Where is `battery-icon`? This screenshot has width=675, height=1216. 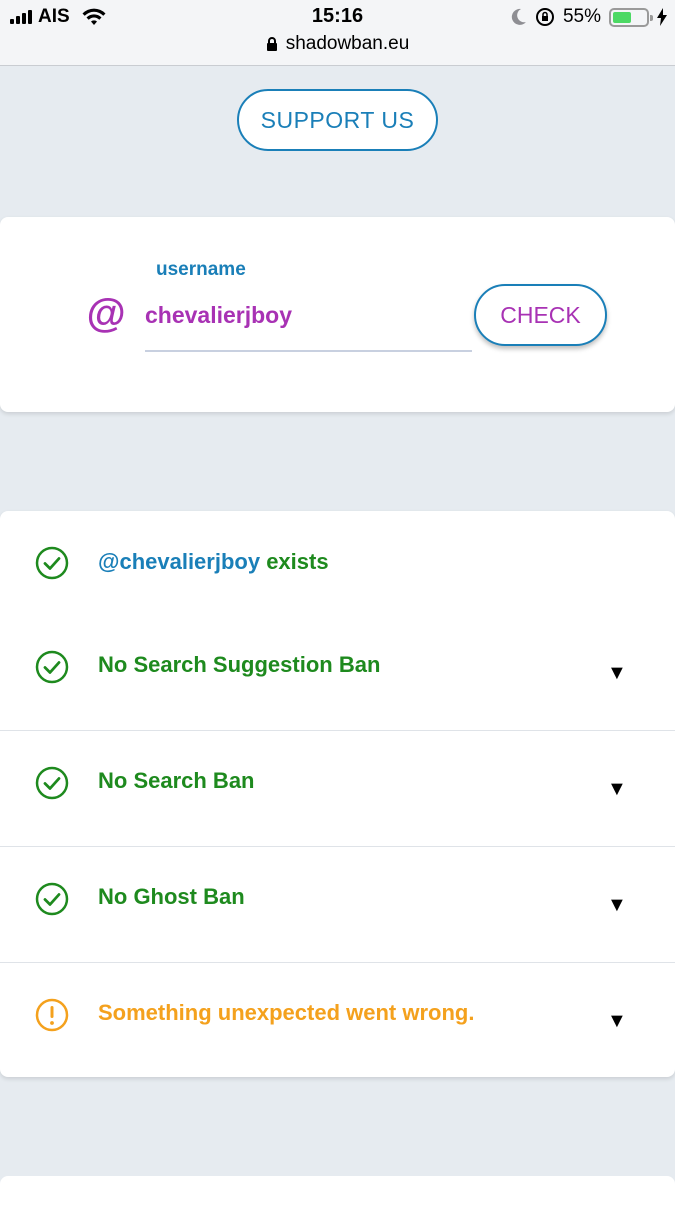
battery-icon is located at coordinates (631, 17).